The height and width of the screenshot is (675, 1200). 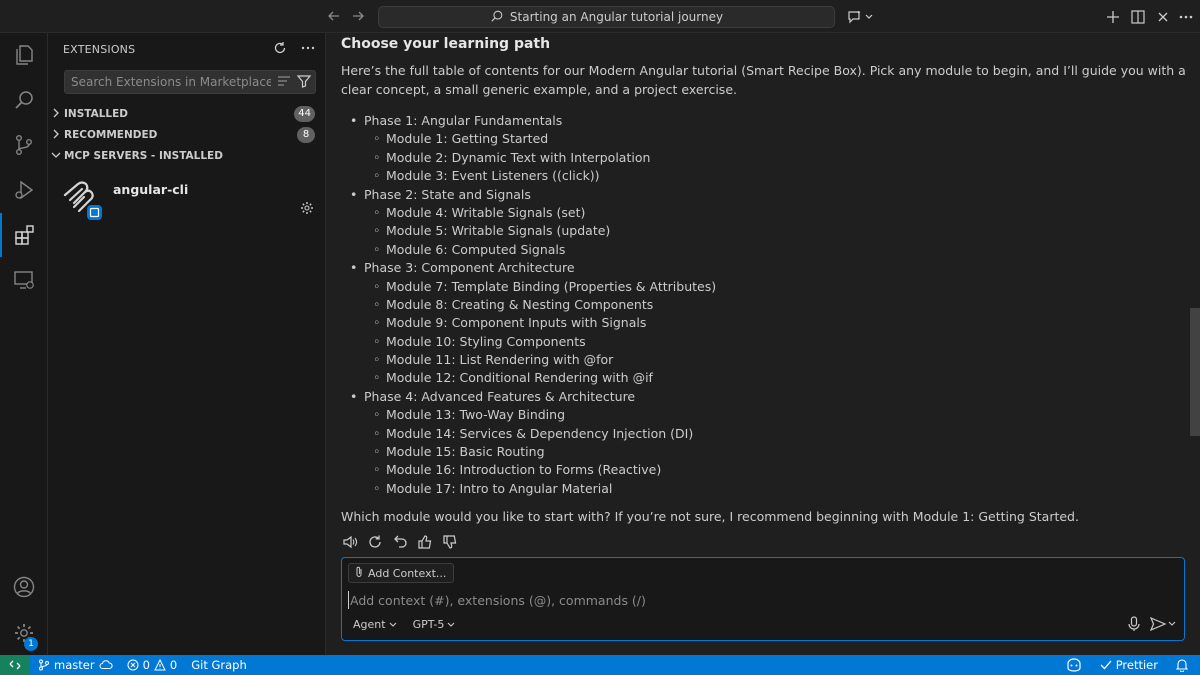 I want to click on remote-indicator, so click(x=15, y=665).